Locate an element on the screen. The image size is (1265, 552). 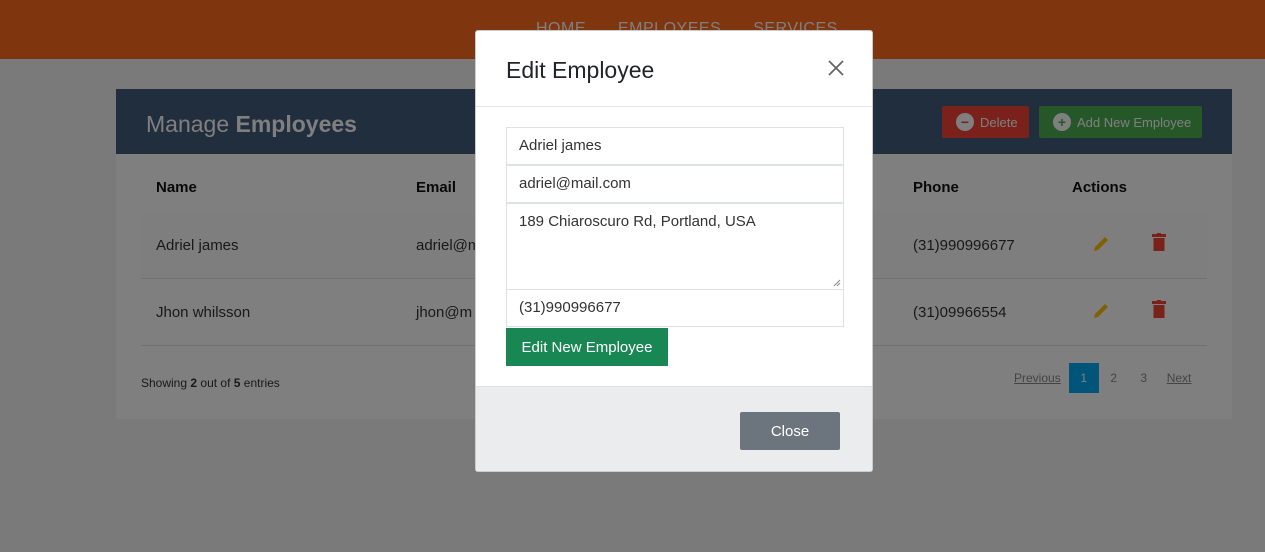
address-textarea: 189 Chiaroscuro Rd, Portland, USA is located at coordinates (675, 246).